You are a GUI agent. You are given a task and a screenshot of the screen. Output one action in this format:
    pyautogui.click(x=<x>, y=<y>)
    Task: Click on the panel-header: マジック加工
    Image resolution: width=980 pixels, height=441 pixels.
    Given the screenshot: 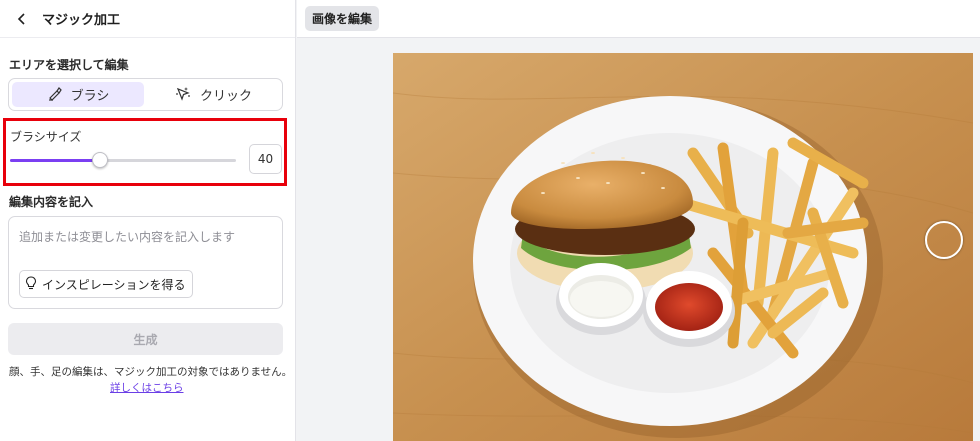 What is the action you would take?
    pyautogui.click(x=147, y=19)
    